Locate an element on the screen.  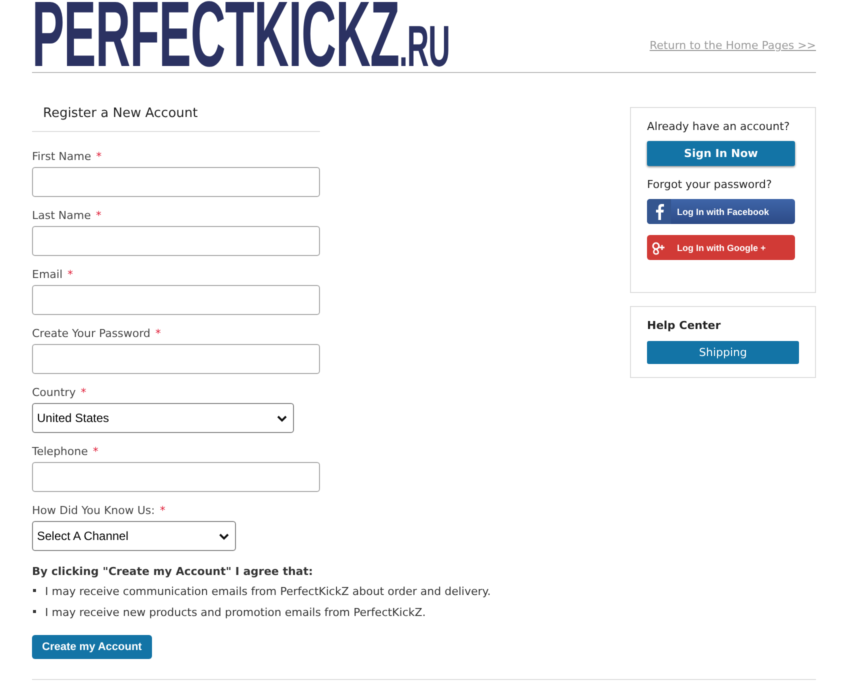
sign-in-button: Sign In Now is located at coordinates (721, 153).